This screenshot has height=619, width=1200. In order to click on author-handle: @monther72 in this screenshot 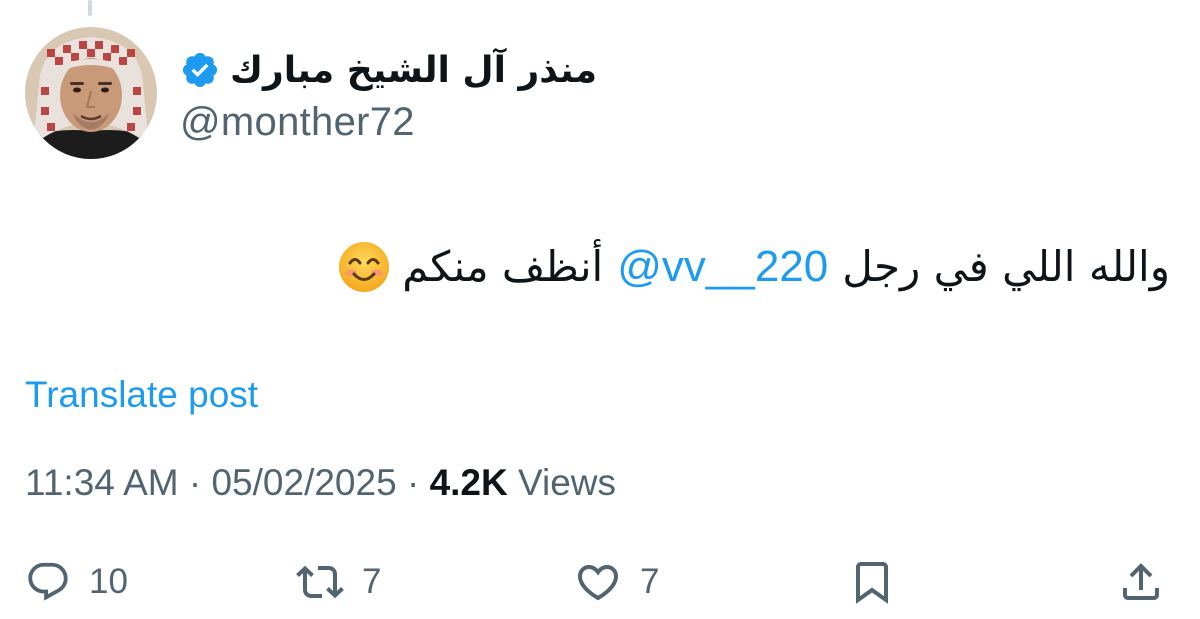, I will do `click(297, 122)`.